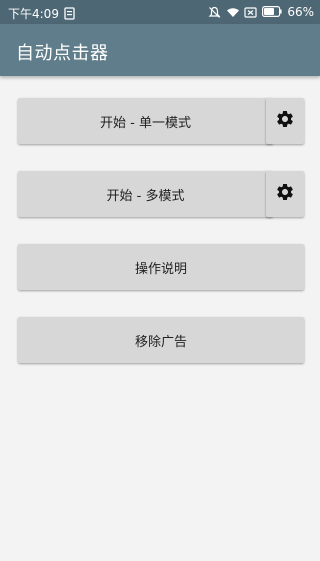 The height and width of the screenshot is (561, 320). What do you see at coordinates (233, 12) in the screenshot?
I see `wifi-icon` at bounding box center [233, 12].